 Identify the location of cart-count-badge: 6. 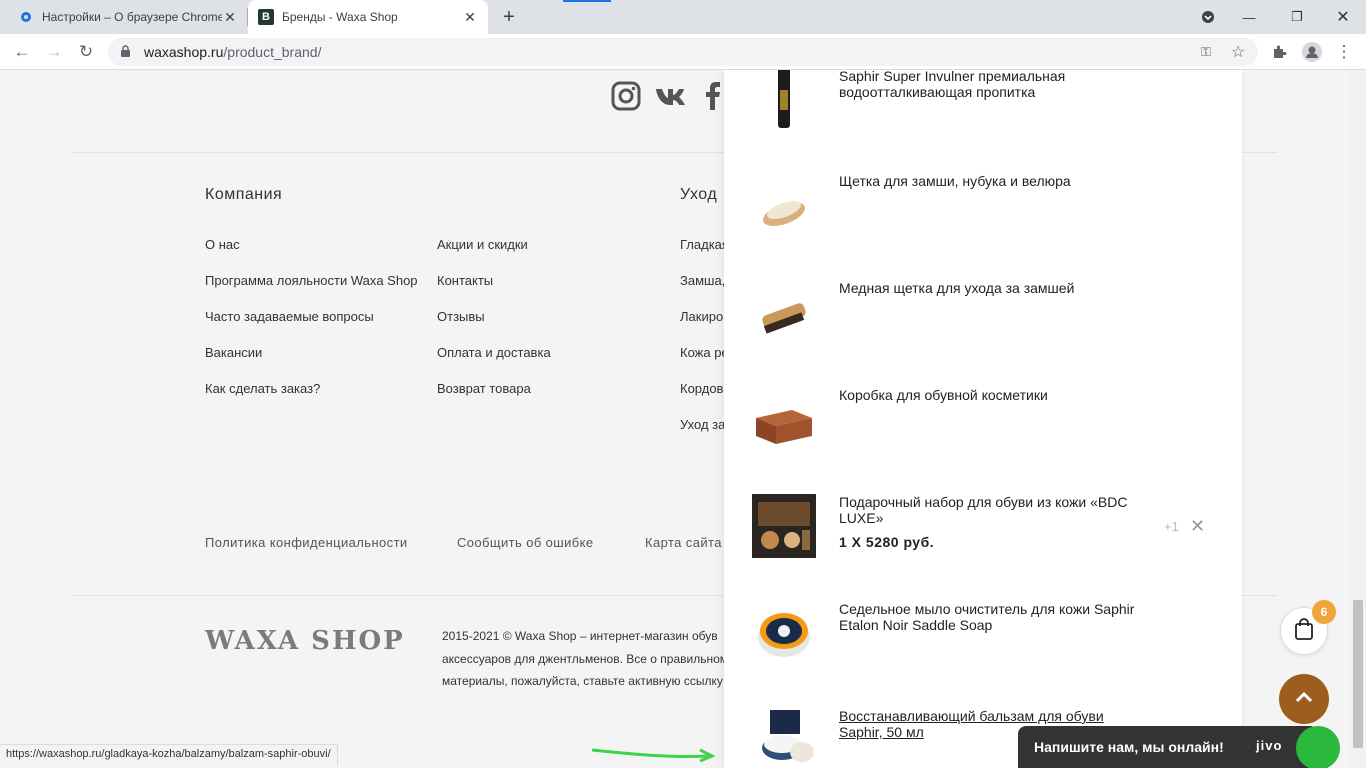
(1324, 612).